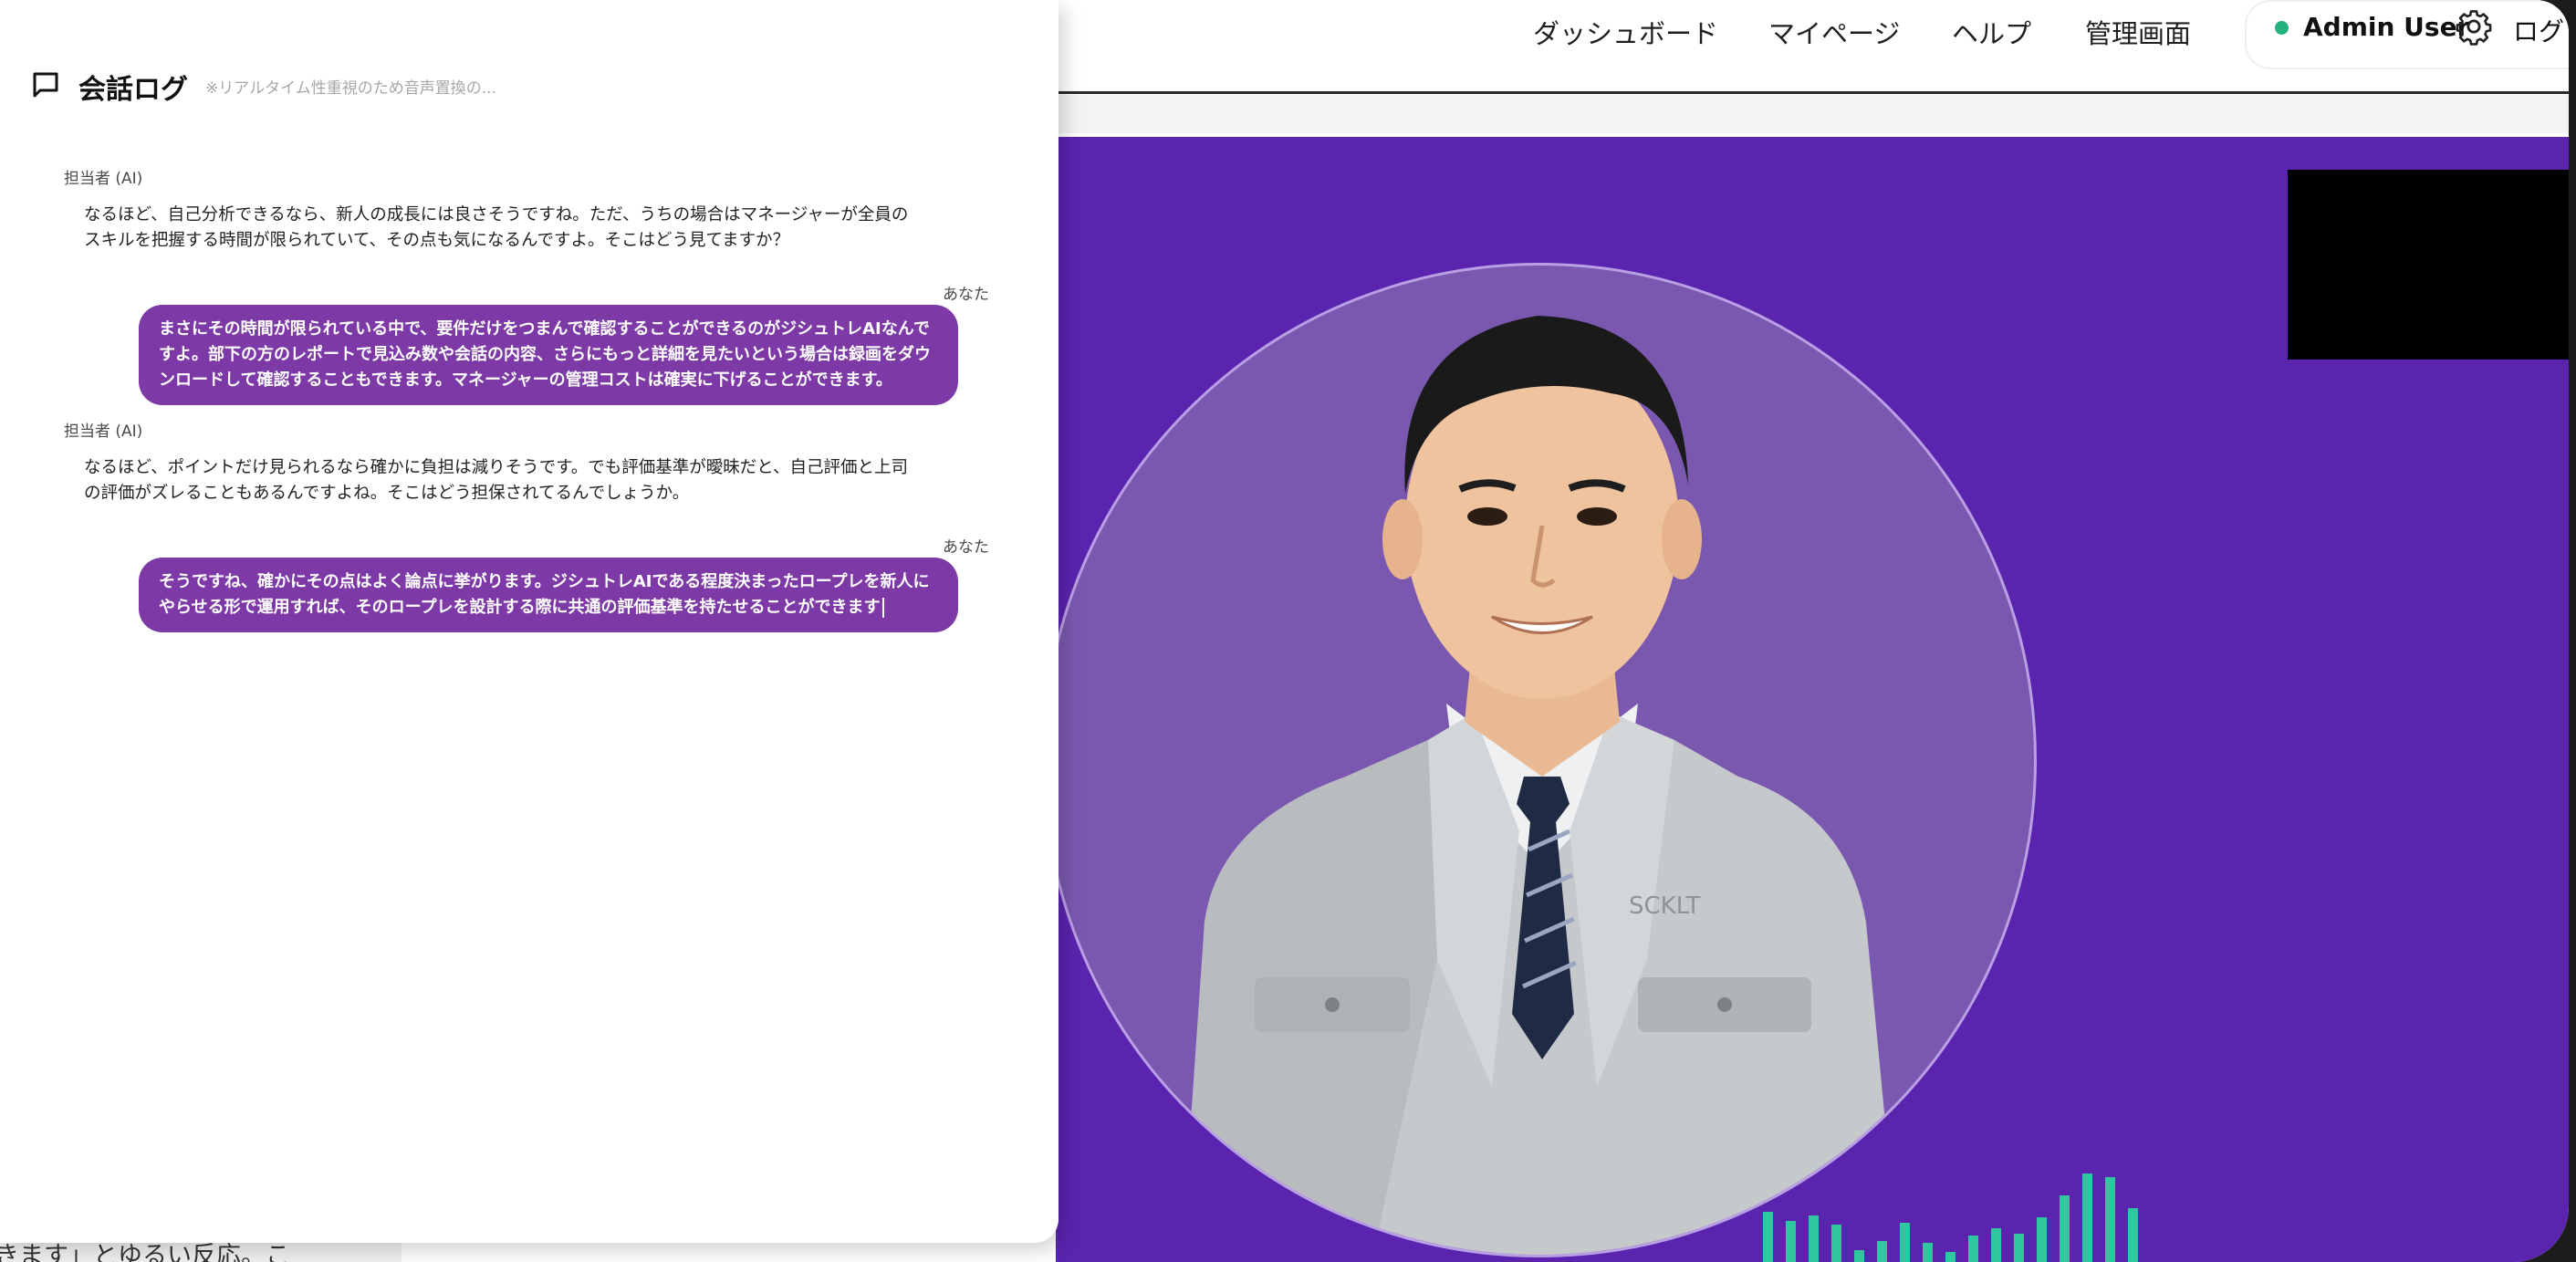 This screenshot has height=1262, width=2576. I want to click on sub-toolbar, so click(1786, 114).